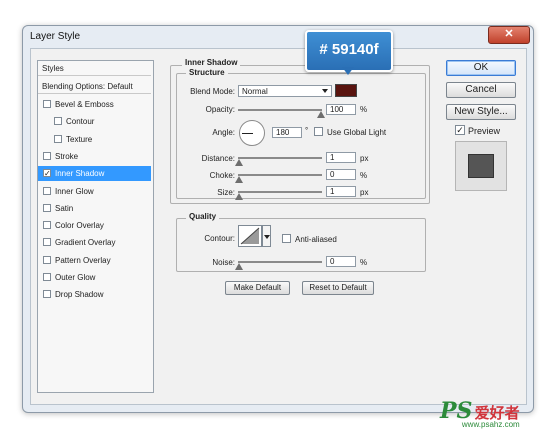  Describe the element at coordinates (280, 262) in the screenshot. I see `noise-slider` at that location.